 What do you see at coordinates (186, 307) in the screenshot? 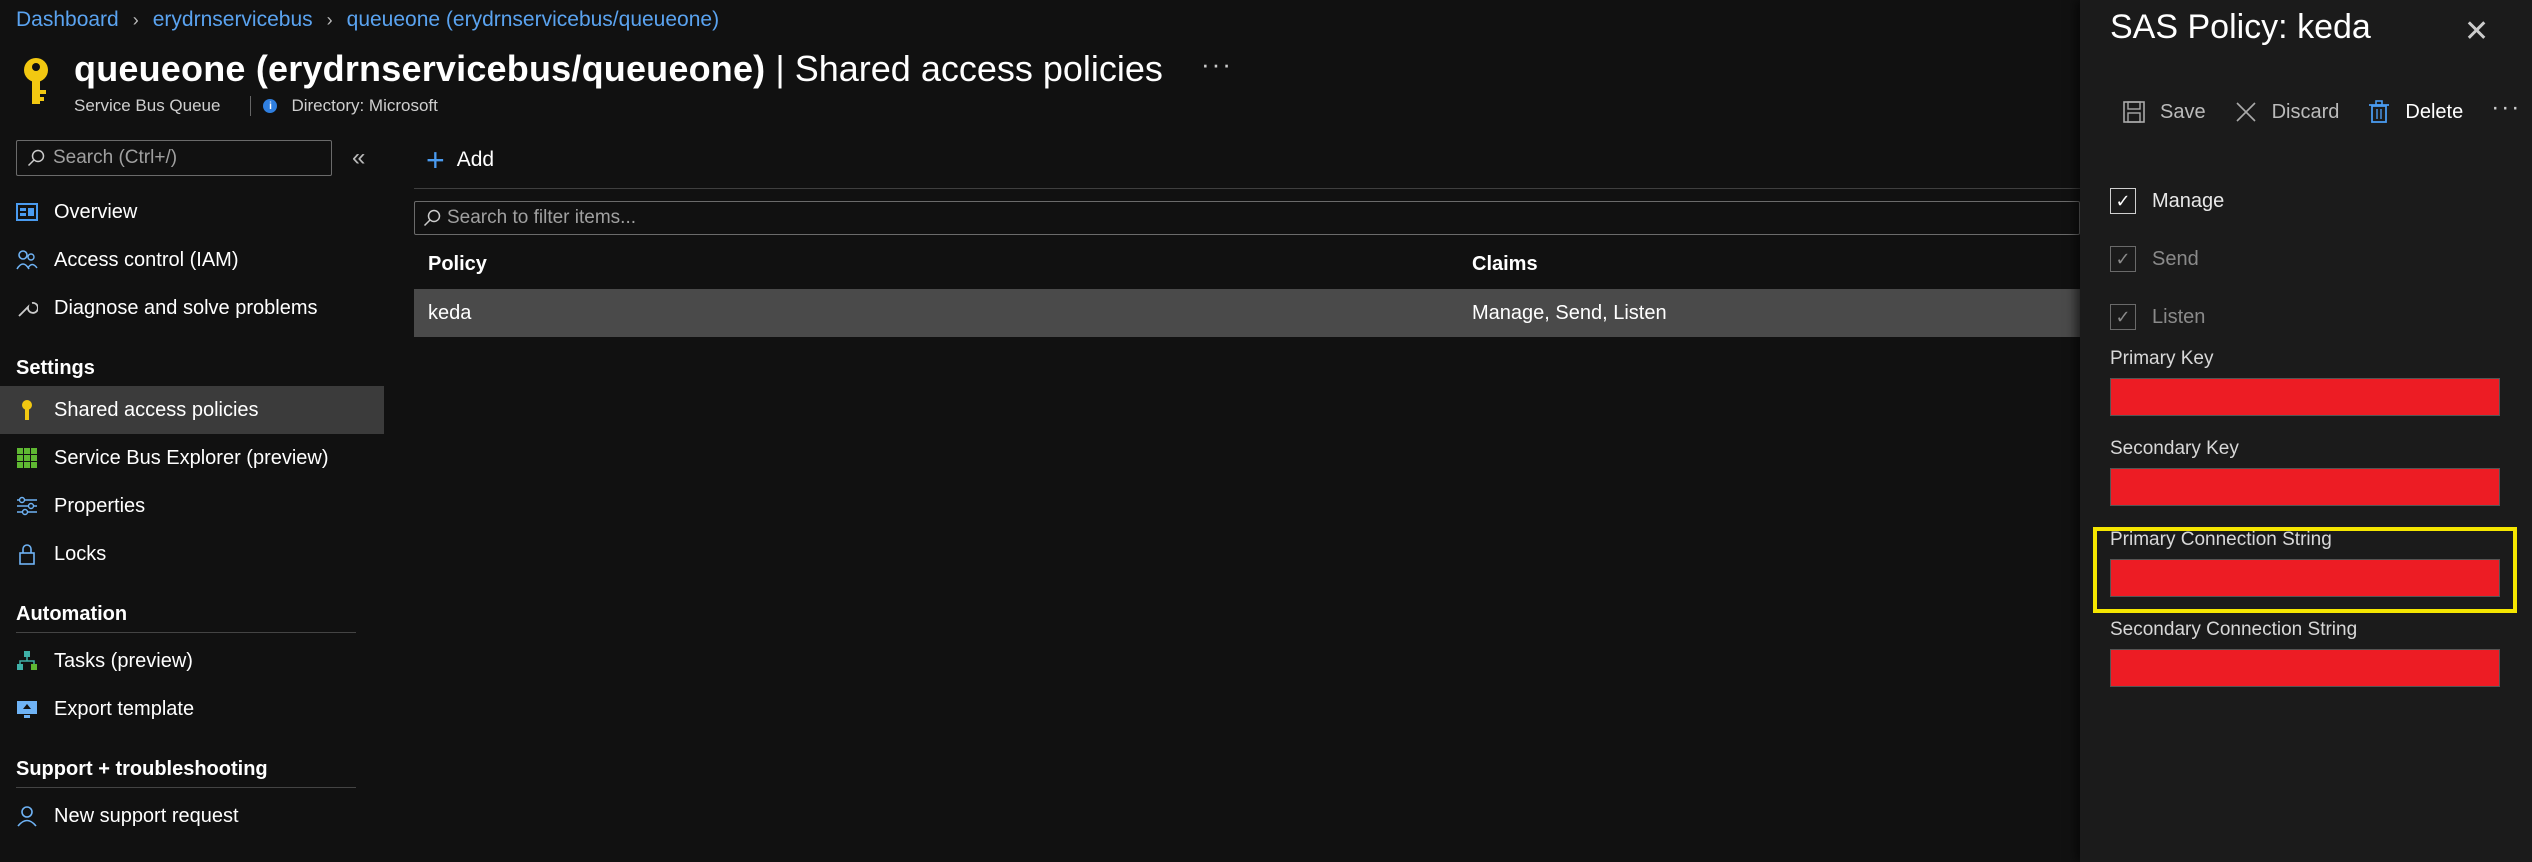
I see `sidebar-item-label: Diagnose and solve problems` at bounding box center [186, 307].